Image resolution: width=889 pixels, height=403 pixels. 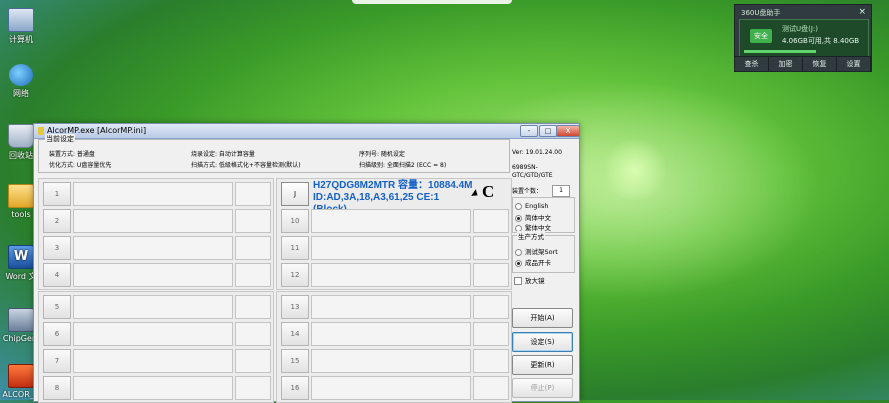 I want to click on port-button: 8, so click(x=57, y=388).